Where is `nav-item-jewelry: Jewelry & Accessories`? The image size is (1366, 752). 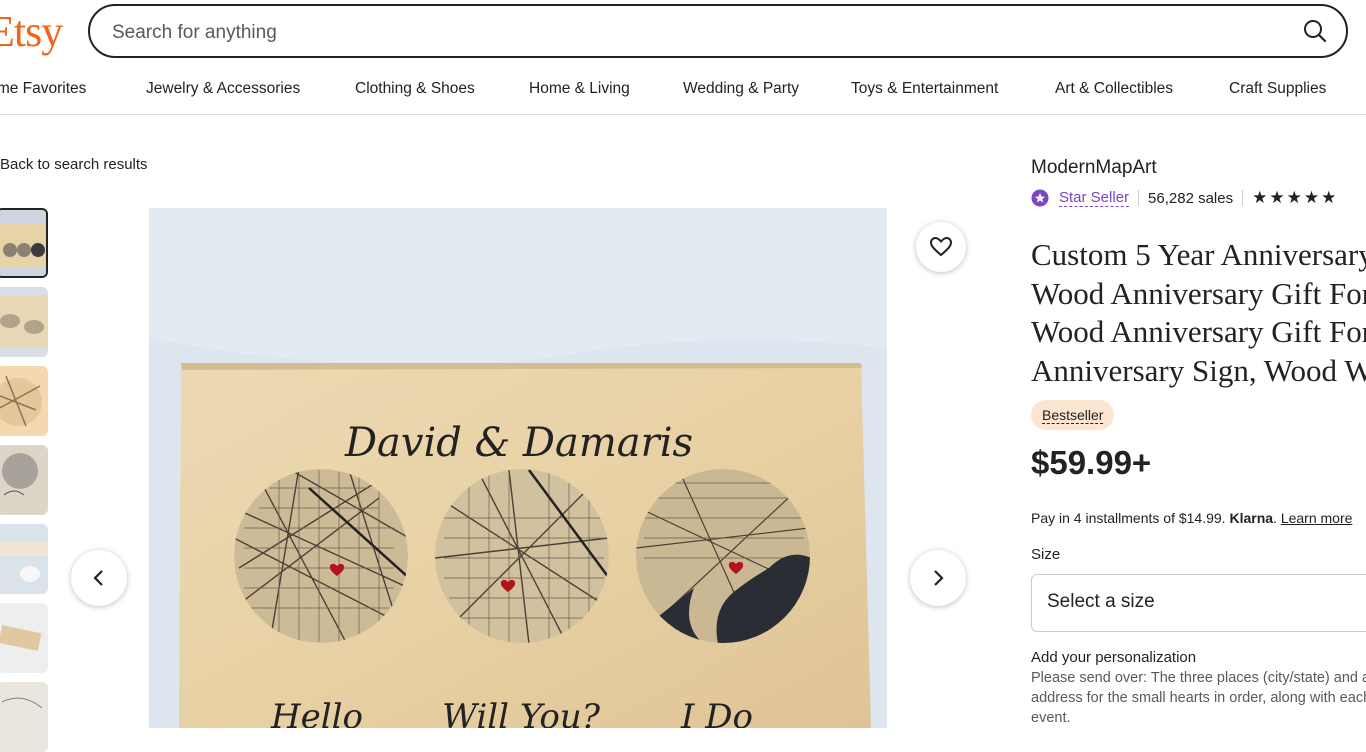
nav-item-jewelry: Jewelry & Accessories is located at coordinates (223, 89).